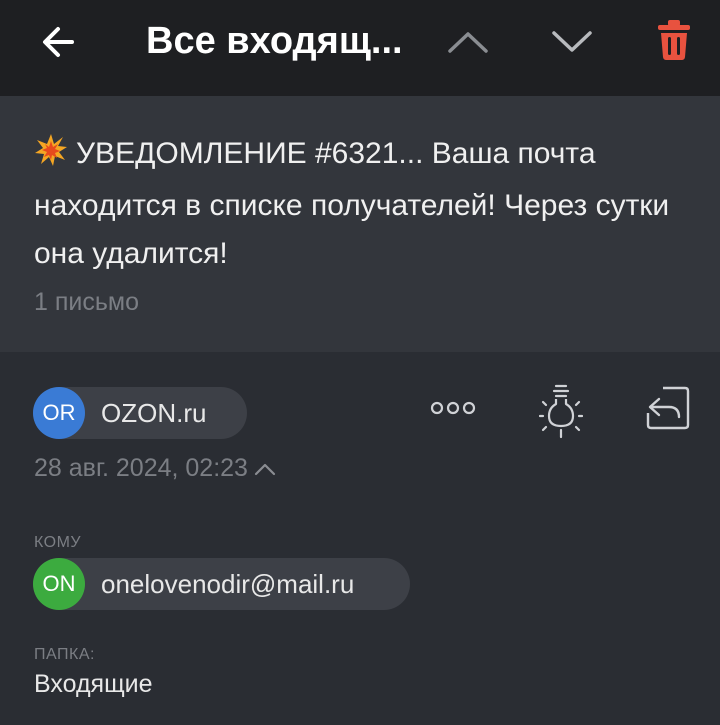  Describe the element at coordinates (93, 684) in the screenshot. I see `folder-value: Входящие` at that location.